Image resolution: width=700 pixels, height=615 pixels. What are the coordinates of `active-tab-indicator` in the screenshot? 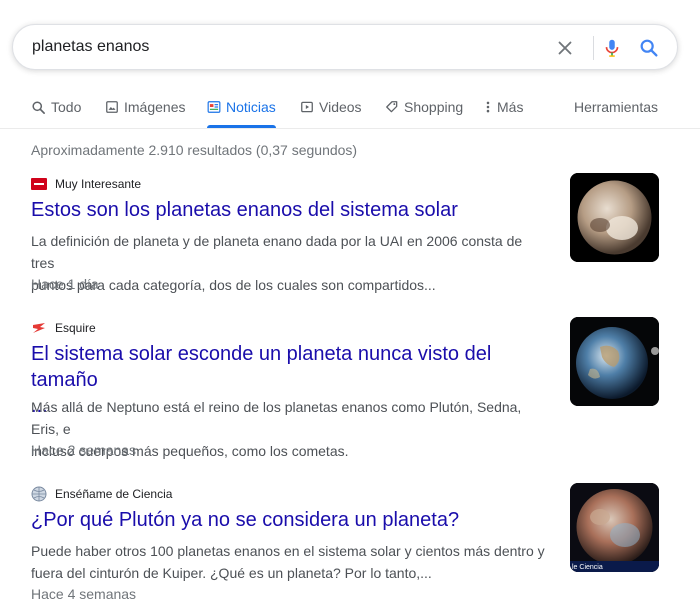 It's located at (241, 126).